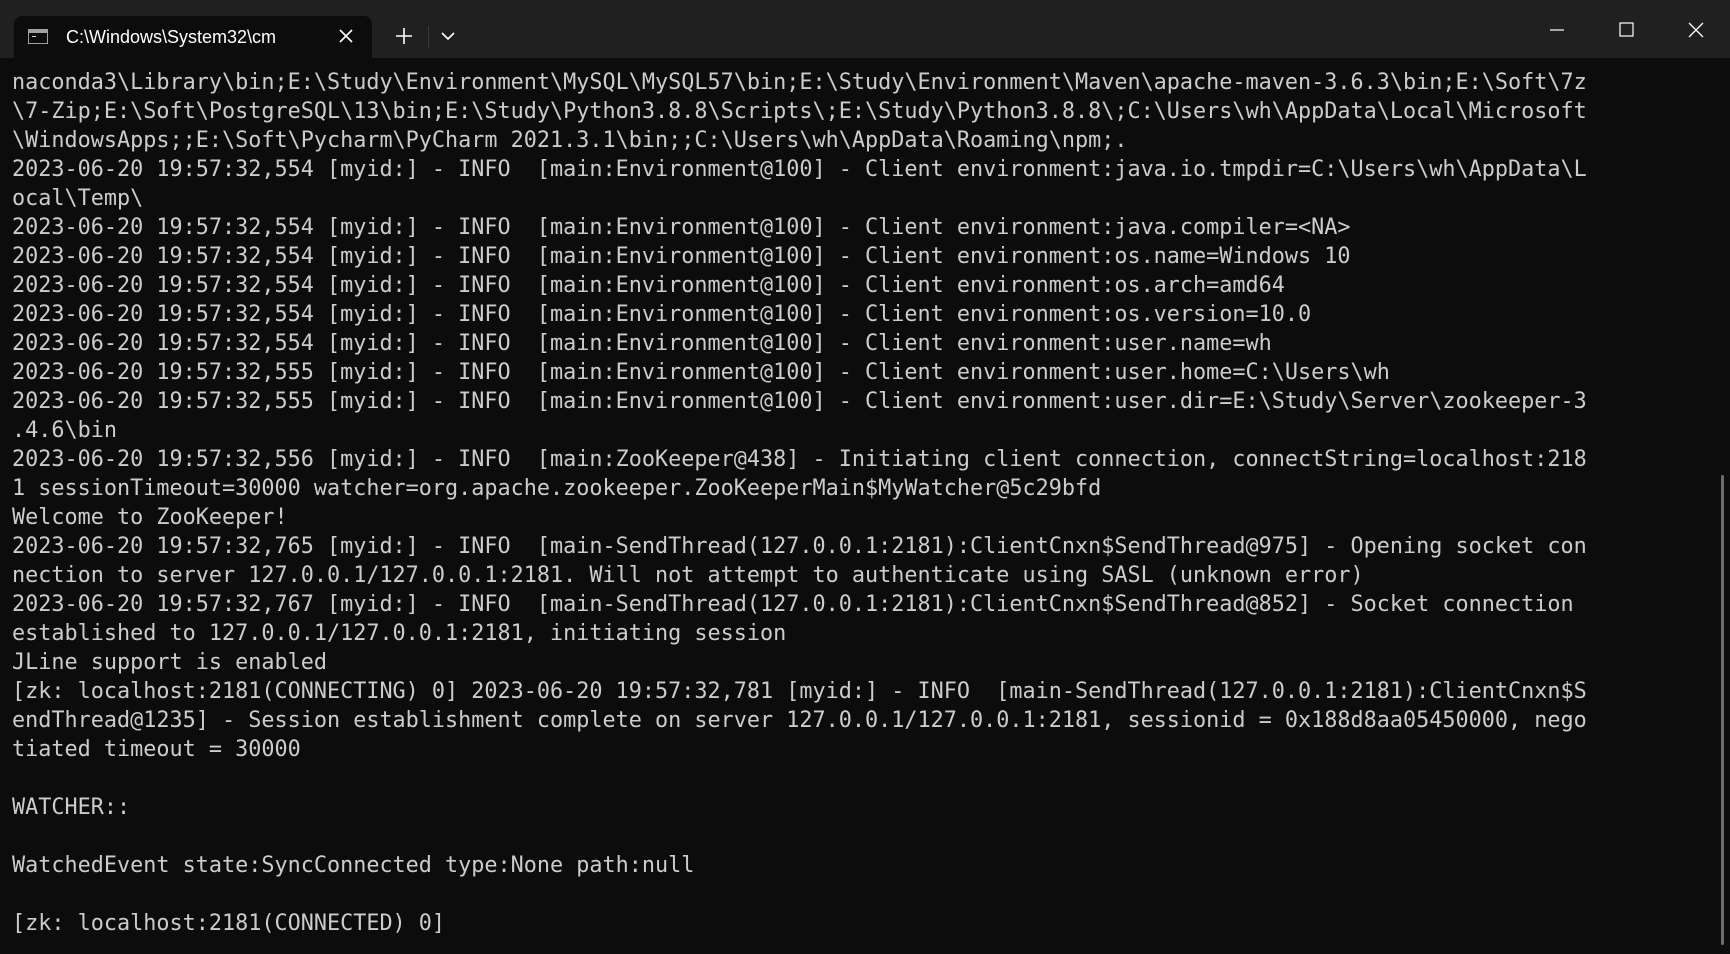 The image size is (1730, 954). What do you see at coordinates (169, 662) in the screenshot?
I see `terminal-line: JLine support is enabled` at bounding box center [169, 662].